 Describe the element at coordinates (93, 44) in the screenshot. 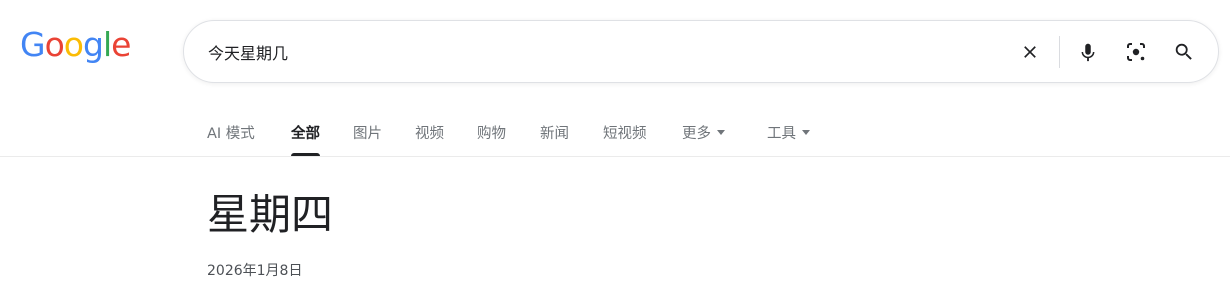

I see `logo-letter: g` at that location.